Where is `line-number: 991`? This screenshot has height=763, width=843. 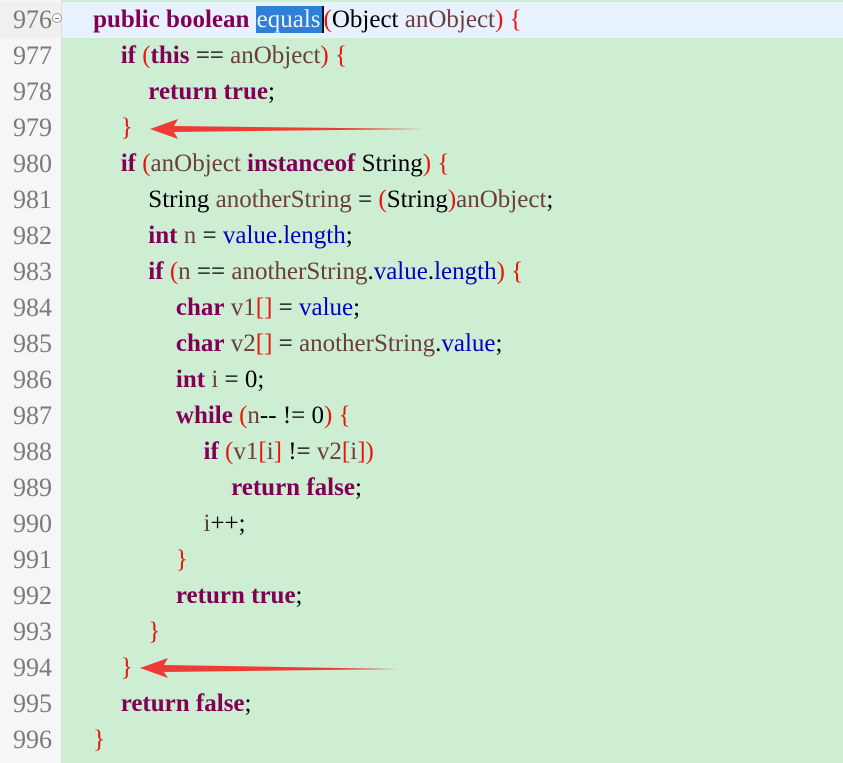
line-number: 991 is located at coordinates (32, 559).